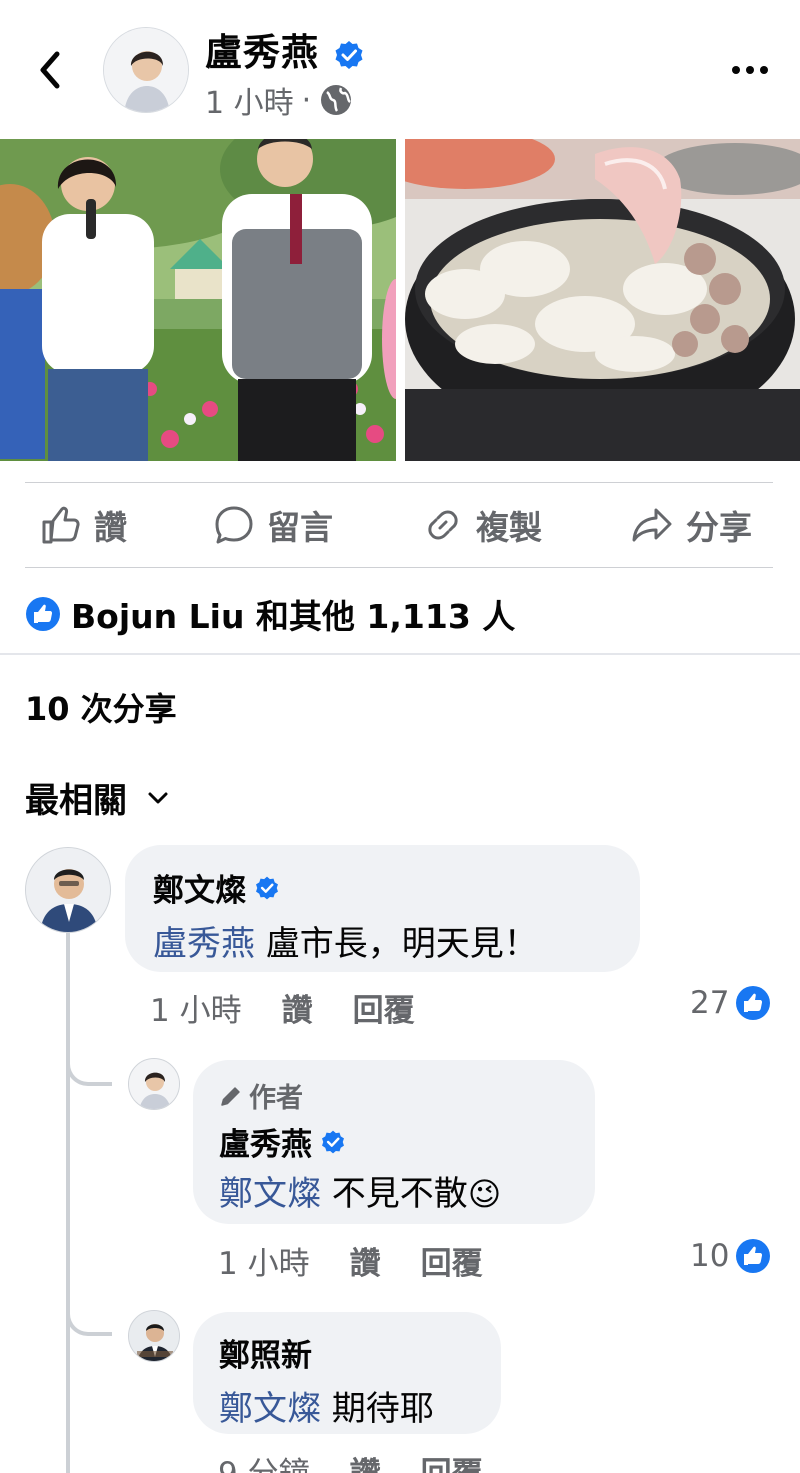 This screenshot has width=800, height=1473. Describe the element at coordinates (198, 300) in the screenshot. I see `post-photo-event` at that location.